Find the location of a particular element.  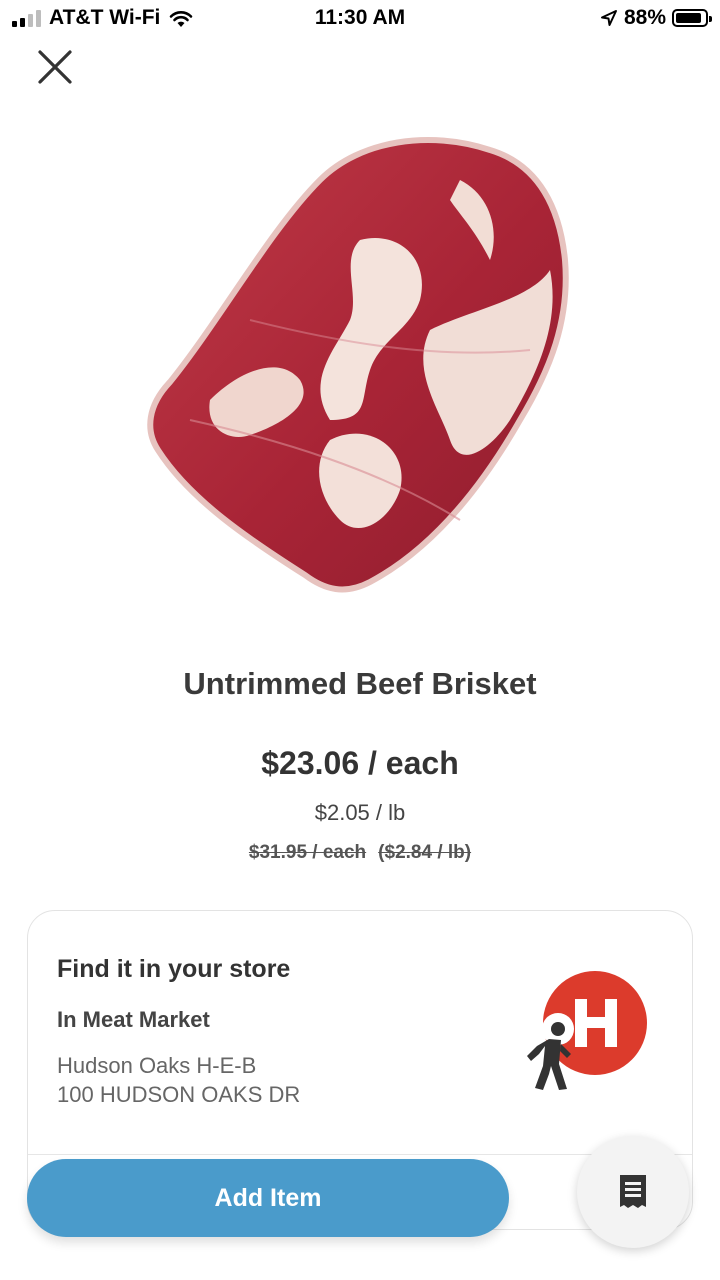

original-price-each: $31.95 / each is located at coordinates (307, 852).